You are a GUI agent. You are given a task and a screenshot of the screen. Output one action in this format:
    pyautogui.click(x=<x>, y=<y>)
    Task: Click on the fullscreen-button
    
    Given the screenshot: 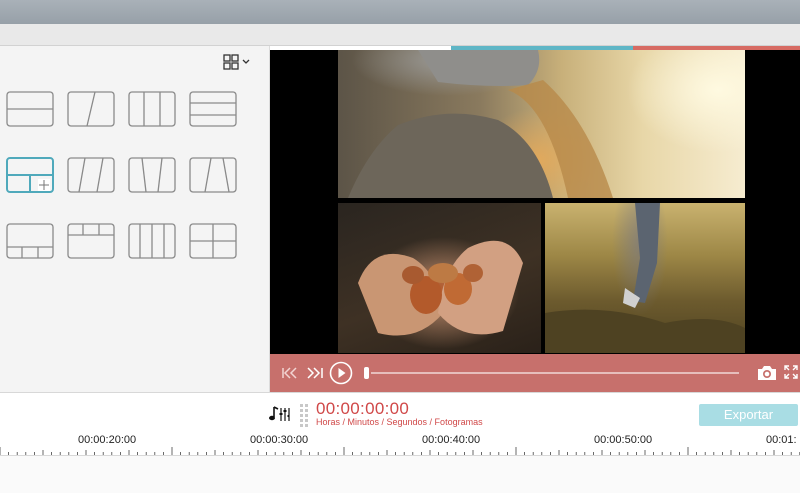 What is the action you would take?
    pyautogui.click(x=791, y=374)
    